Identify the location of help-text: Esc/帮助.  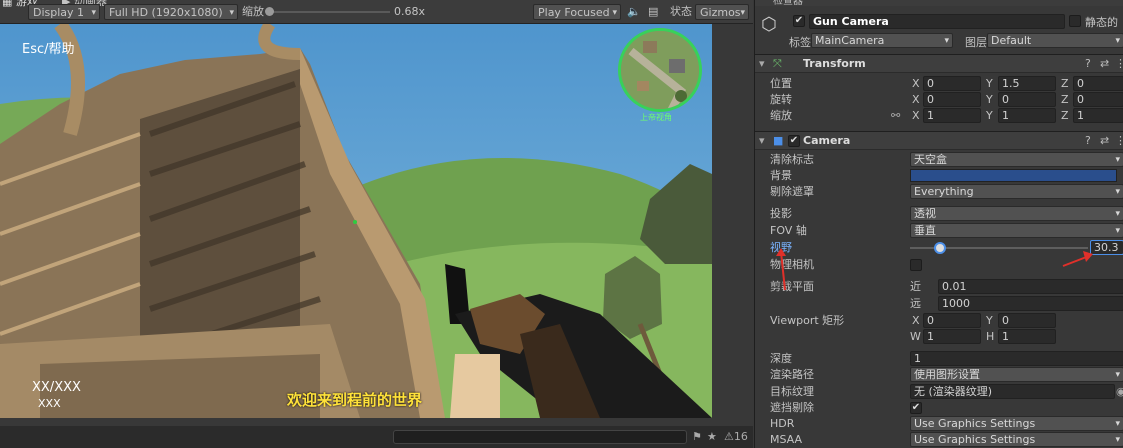
(48, 49).